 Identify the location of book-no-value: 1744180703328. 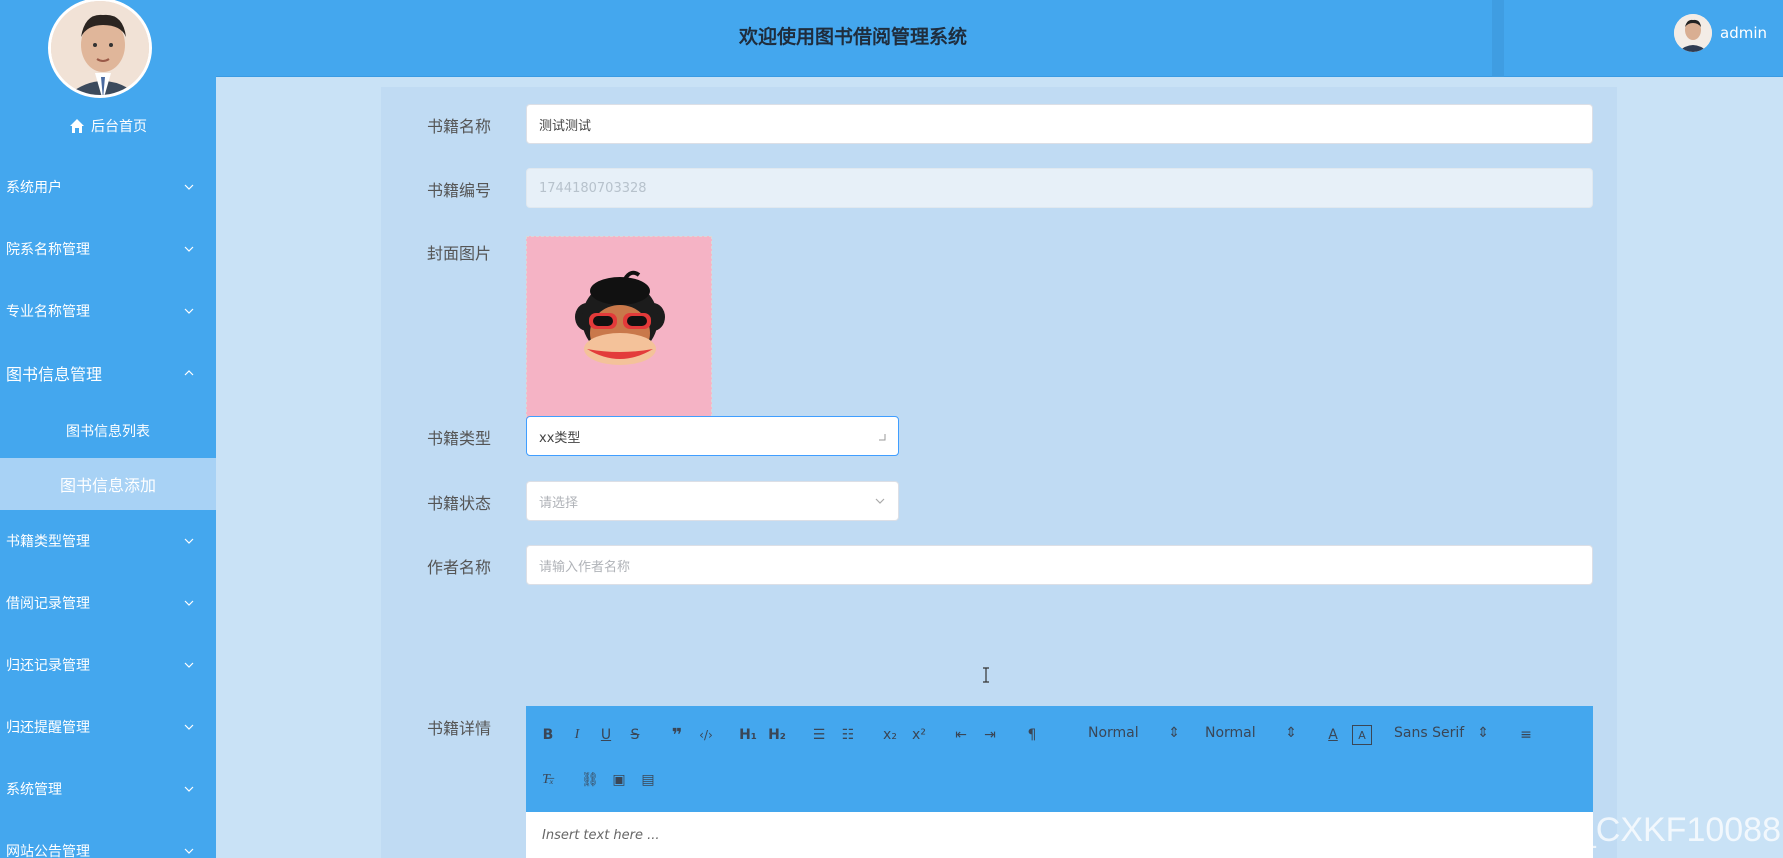
(593, 188).